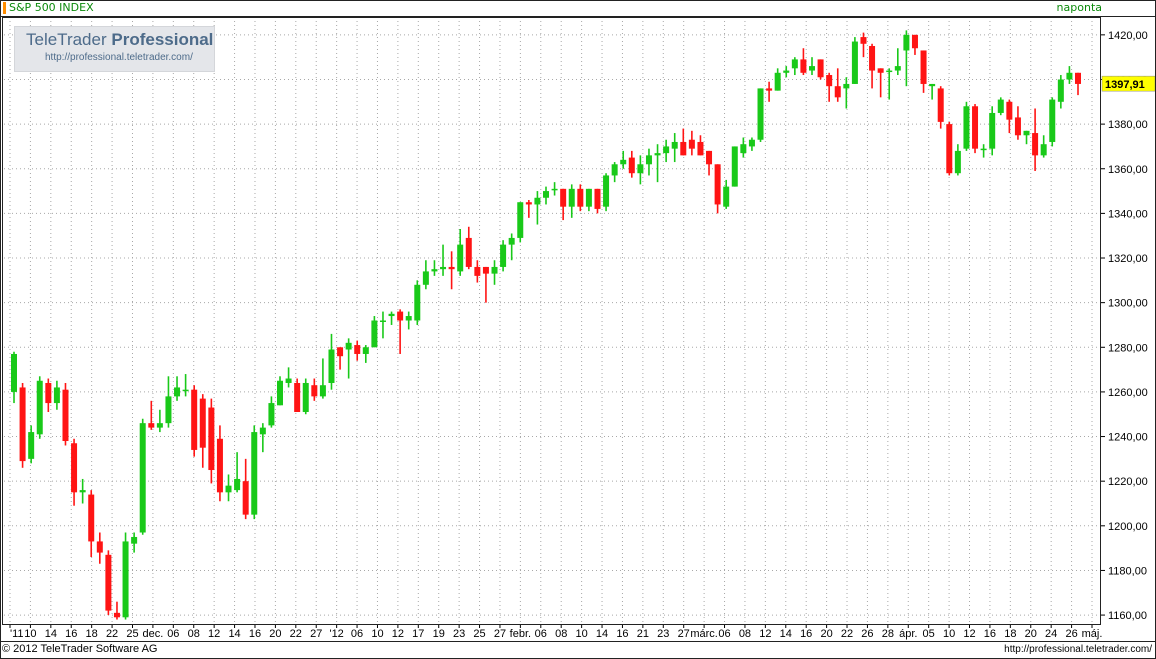  Describe the element at coordinates (908, 634) in the screenshot. I see `x-tick-label: ápr.` at that location.